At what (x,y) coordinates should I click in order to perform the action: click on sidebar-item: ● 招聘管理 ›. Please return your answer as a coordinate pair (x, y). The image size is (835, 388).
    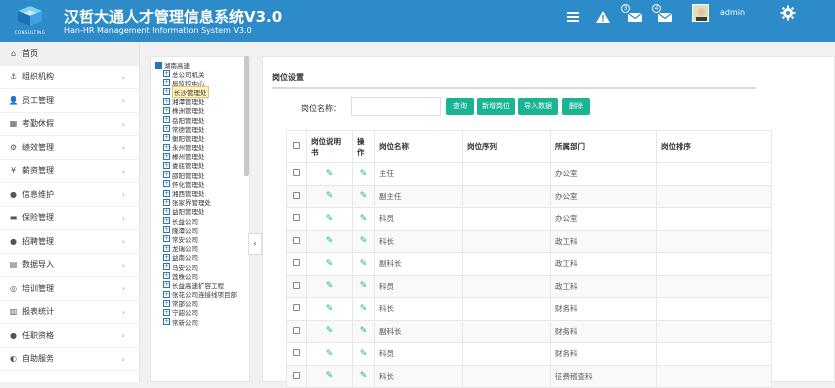
    Looking at the image, I should click on (69, 242).